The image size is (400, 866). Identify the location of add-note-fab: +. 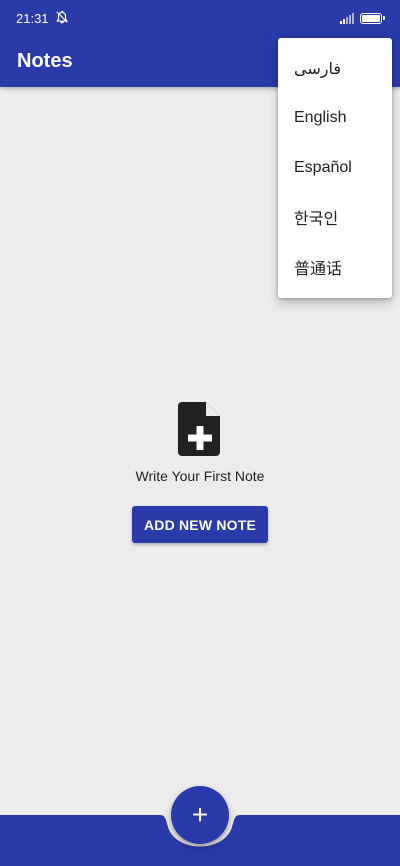
(200, 815).